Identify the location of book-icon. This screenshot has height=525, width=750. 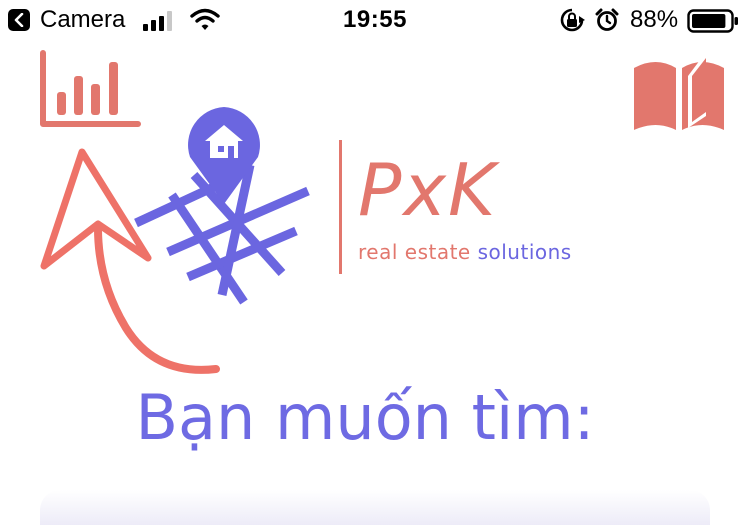
(679, 91).